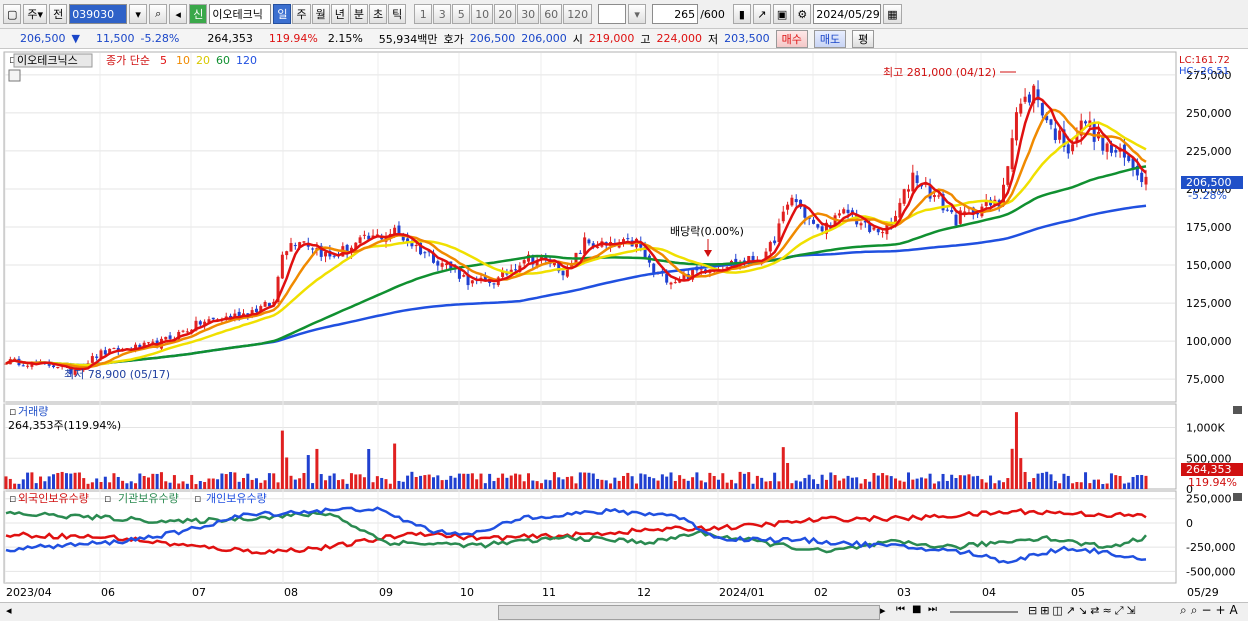 The image size is (1248, 621). What do you see at coordinates (847, 14) in the screenshot?
I see `date-input: 2024/05/29` at bounding box center [847, 14].